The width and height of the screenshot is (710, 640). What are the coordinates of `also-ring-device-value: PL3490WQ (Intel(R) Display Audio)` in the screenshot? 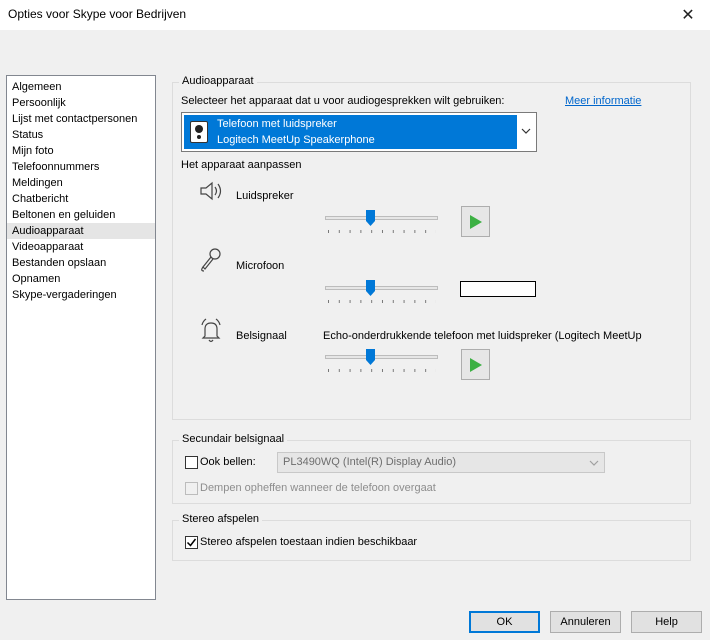 It's located at (370, 462).